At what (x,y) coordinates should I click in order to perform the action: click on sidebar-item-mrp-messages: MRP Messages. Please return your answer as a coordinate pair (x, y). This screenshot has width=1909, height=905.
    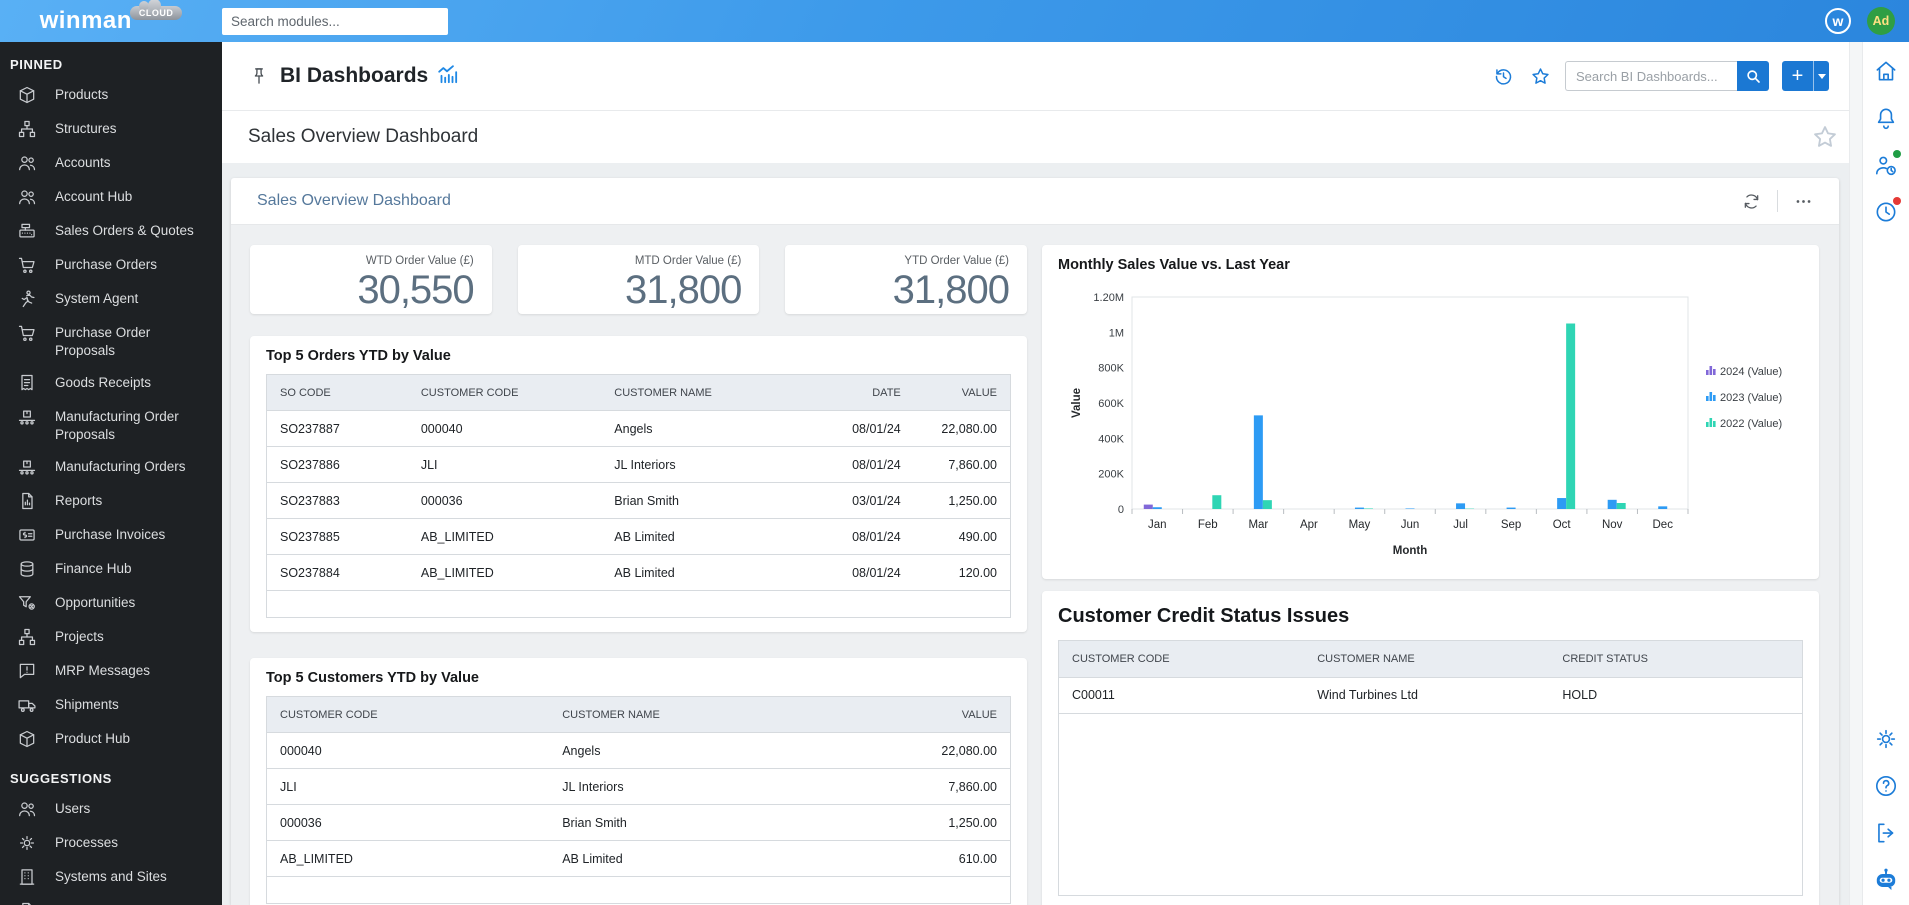
    Looking at the image, I should click on (111, 671).